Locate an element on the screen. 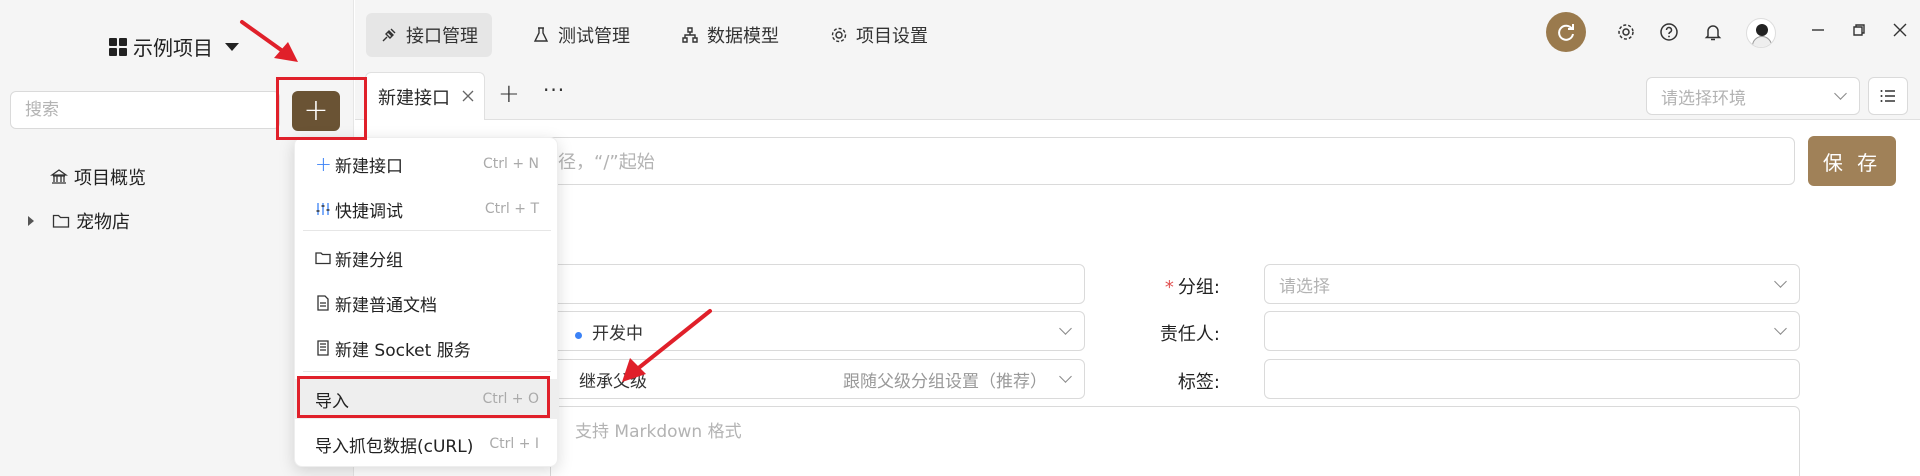  server-icon is located at coordinates (323, 348).